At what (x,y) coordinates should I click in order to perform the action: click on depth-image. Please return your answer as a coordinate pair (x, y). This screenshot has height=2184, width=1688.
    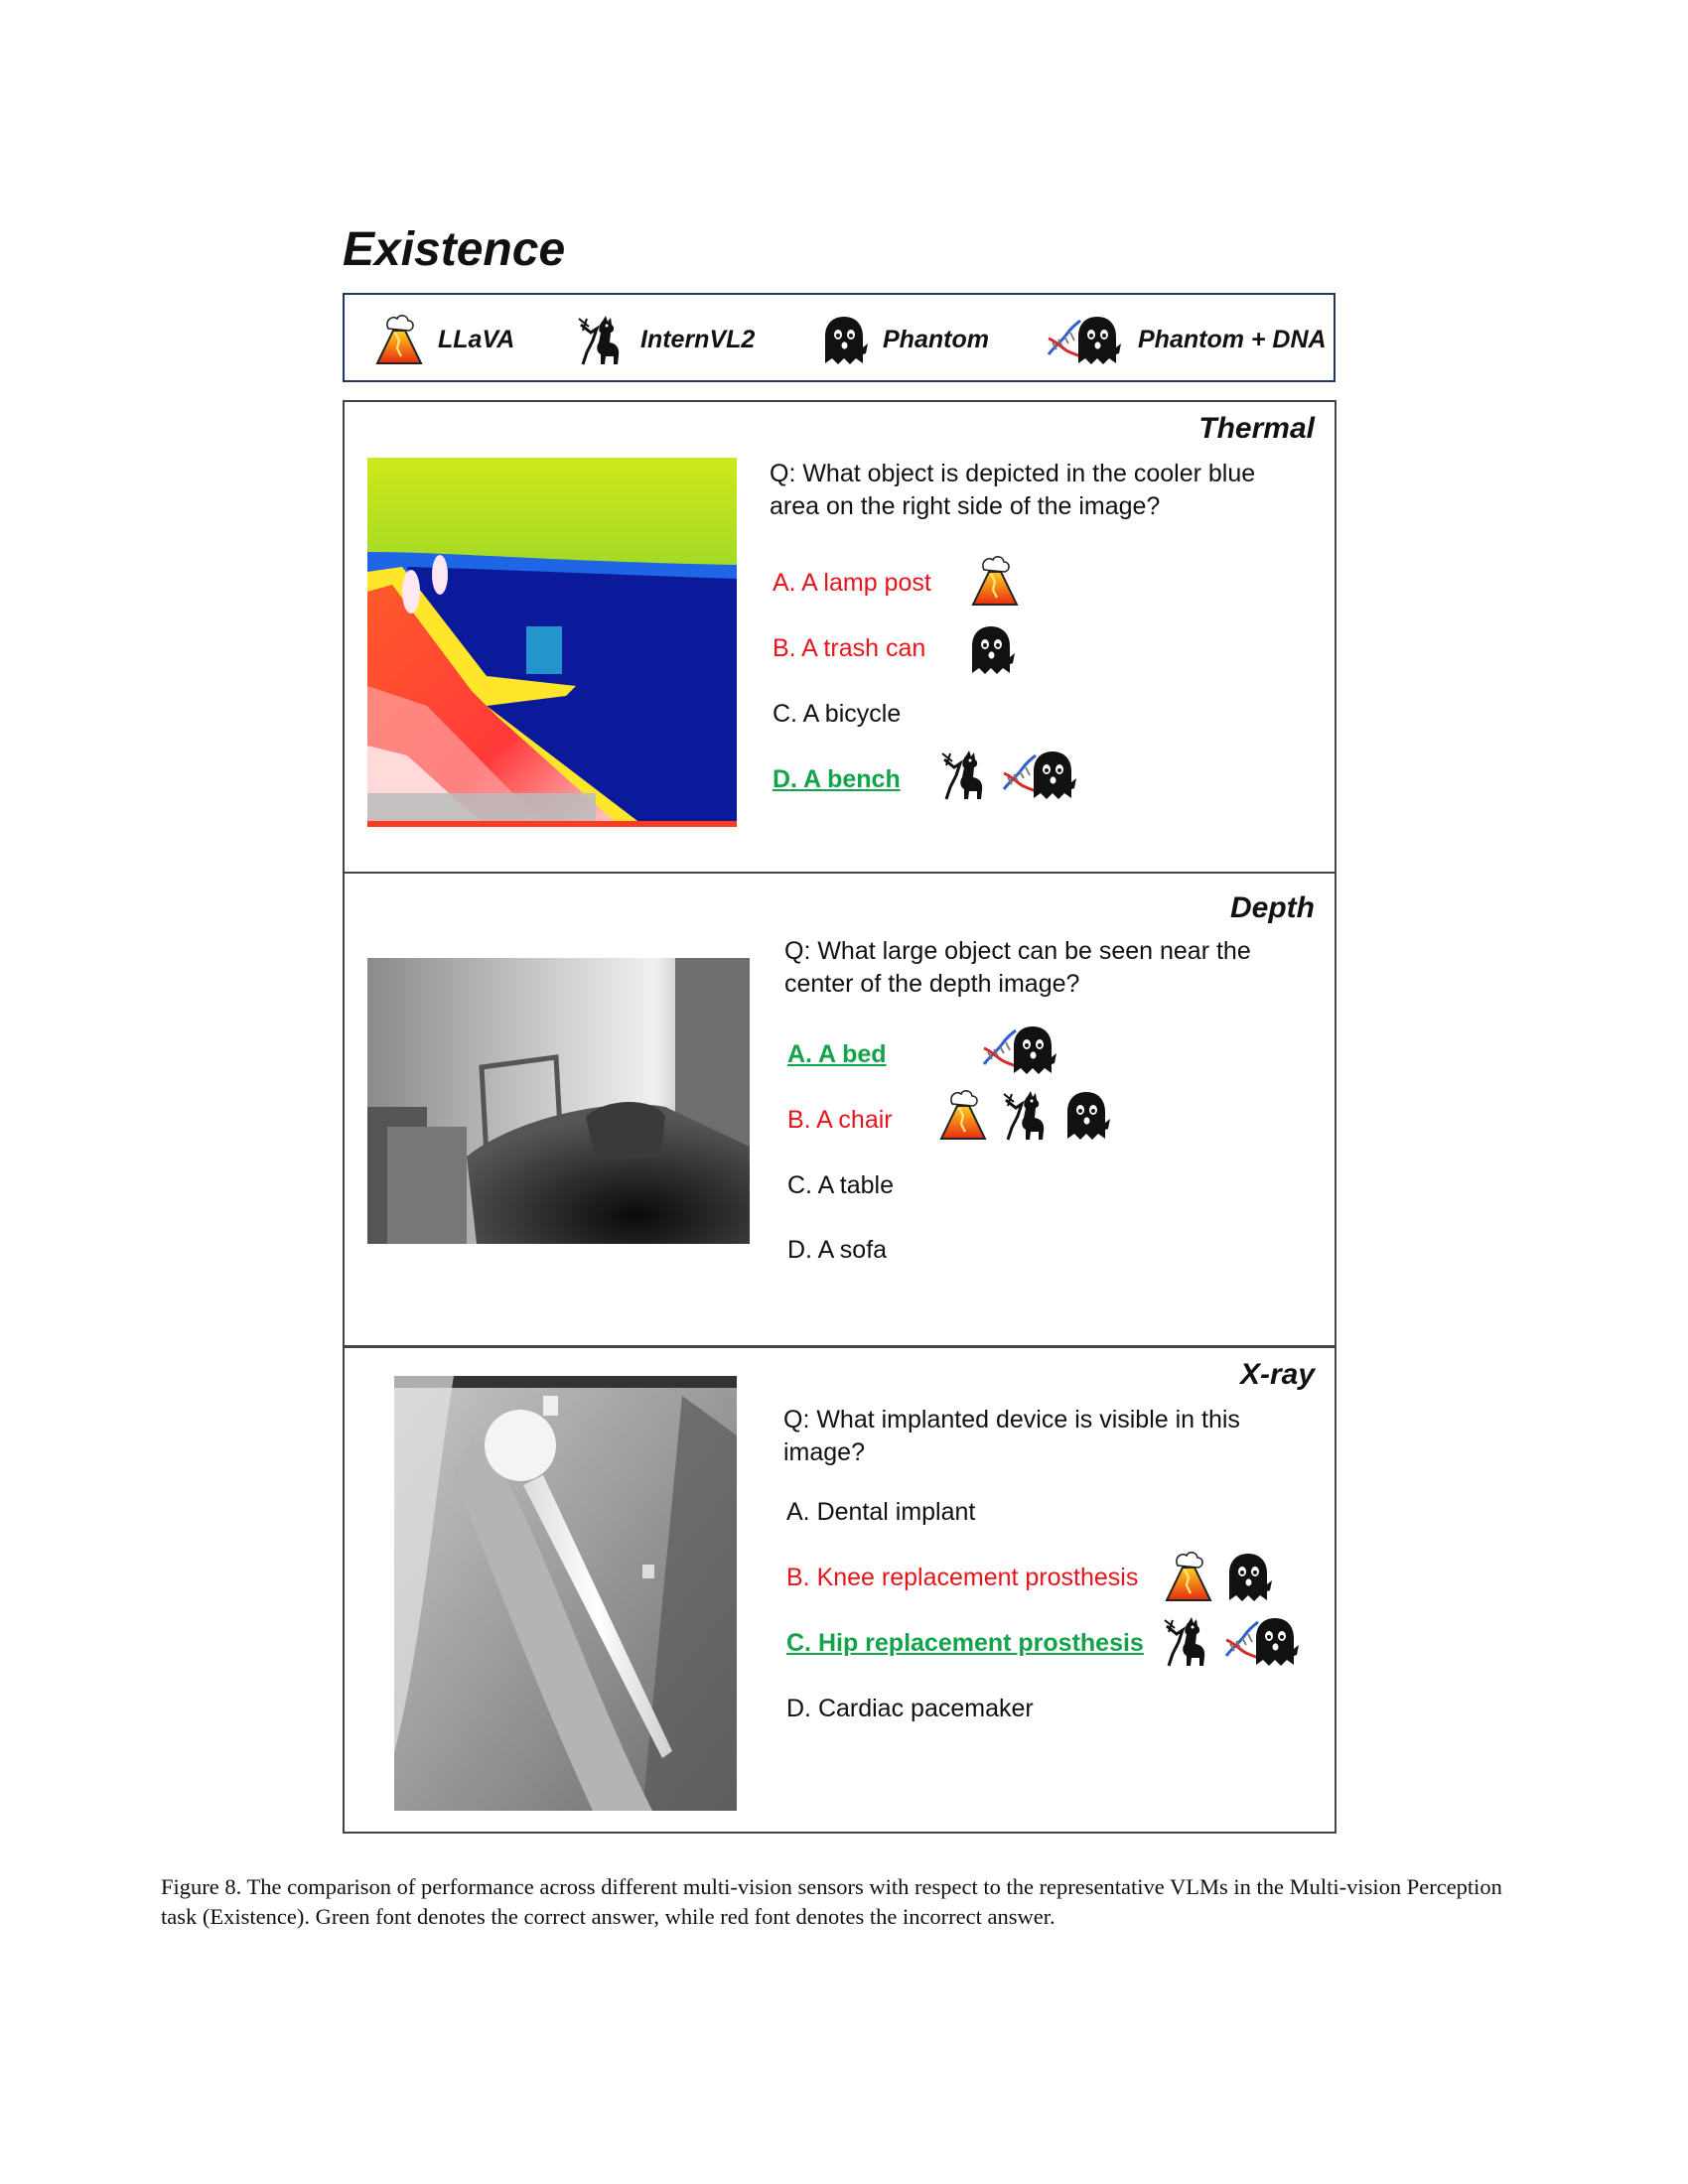
    Looking at the image, I should click on (558, 1101).